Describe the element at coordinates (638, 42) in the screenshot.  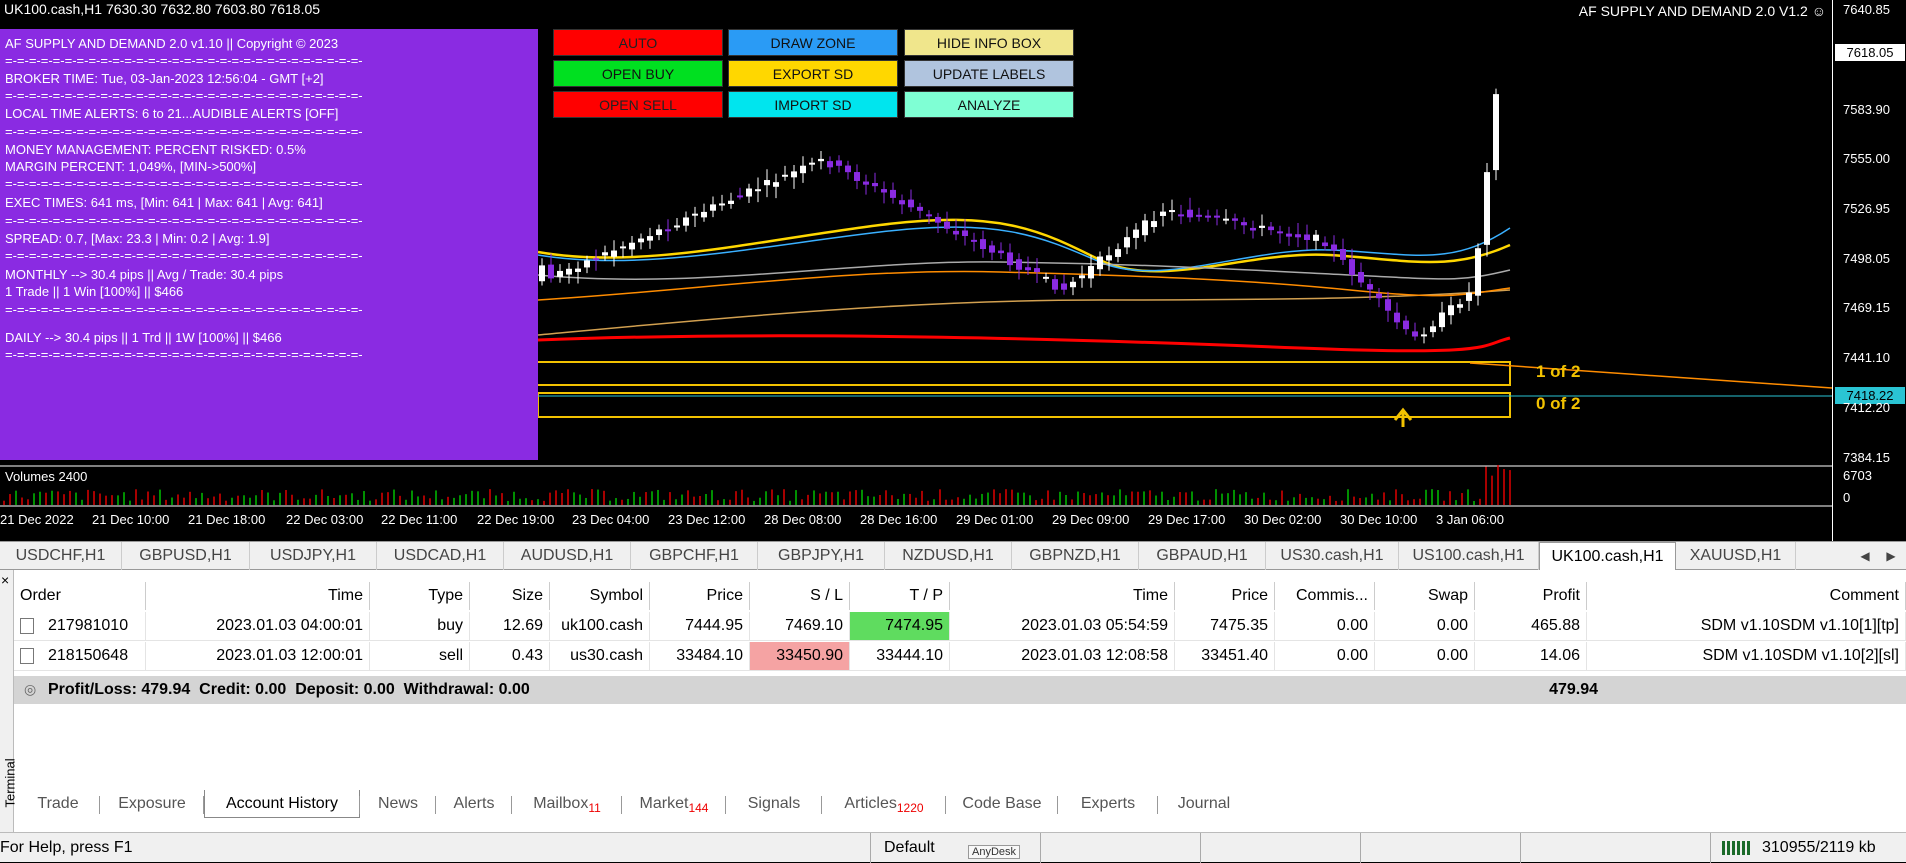
I see `auto-button: AUTO` at that location.